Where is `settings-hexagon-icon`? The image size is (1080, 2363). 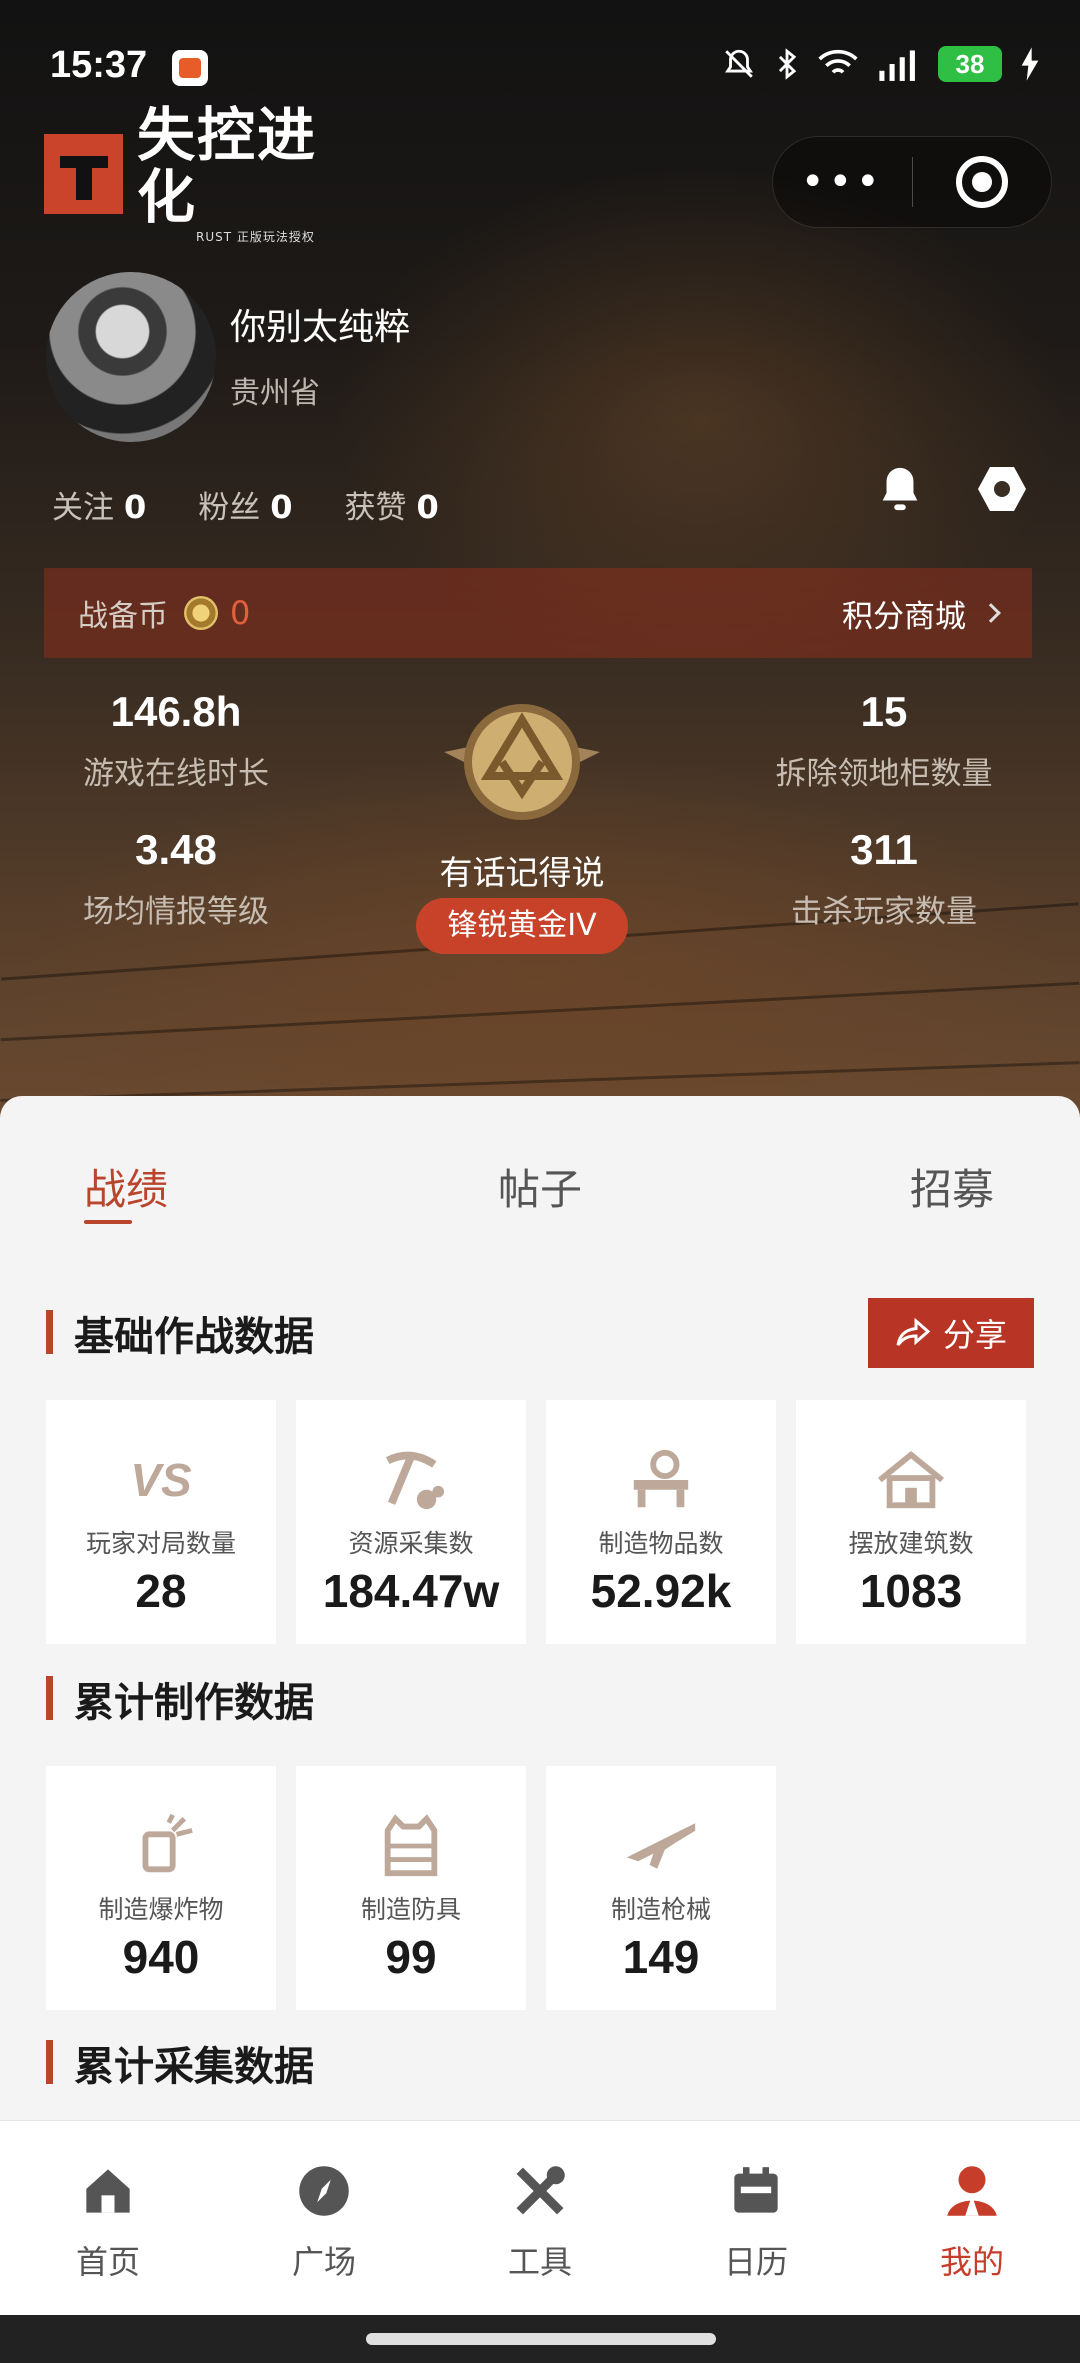
settings-hexagon-icon is located at coordinates (1002, 489).